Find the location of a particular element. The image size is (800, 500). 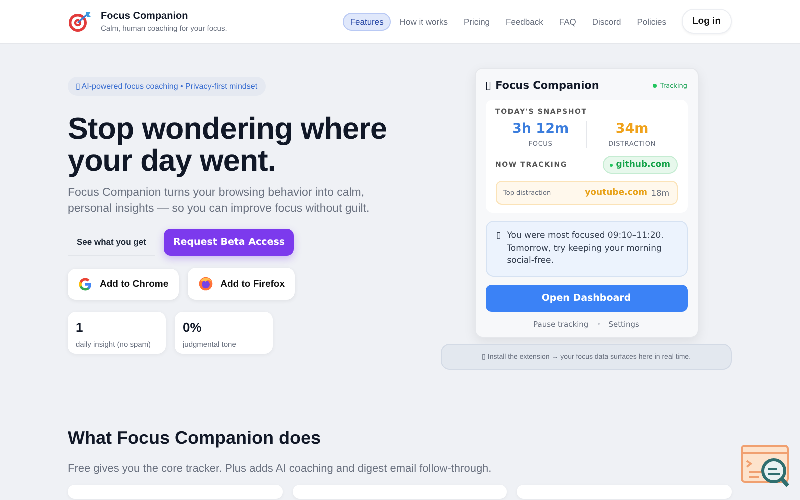

distraction-site: youtube.com is located at coordinates (616, 193).